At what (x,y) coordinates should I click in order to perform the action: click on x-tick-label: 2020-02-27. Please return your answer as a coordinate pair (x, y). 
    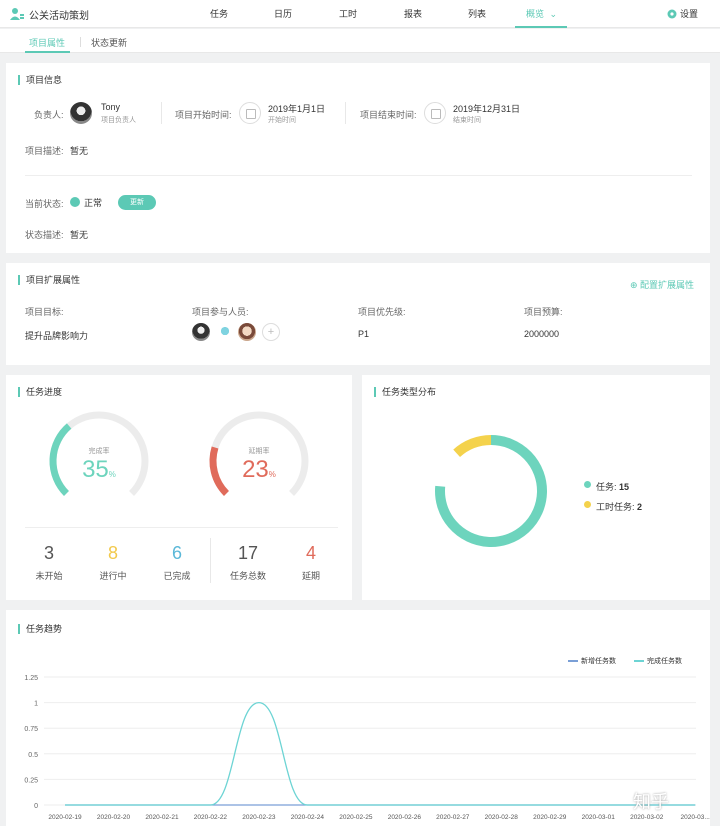
    Looking at the image, I should click on (453, 817).